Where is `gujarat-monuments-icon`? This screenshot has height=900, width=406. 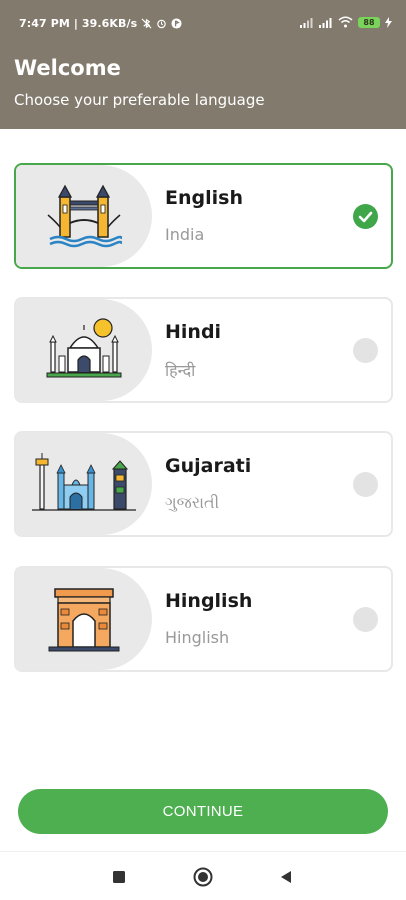 gujarat-monuments-icon is located at coordinates (84, 482).